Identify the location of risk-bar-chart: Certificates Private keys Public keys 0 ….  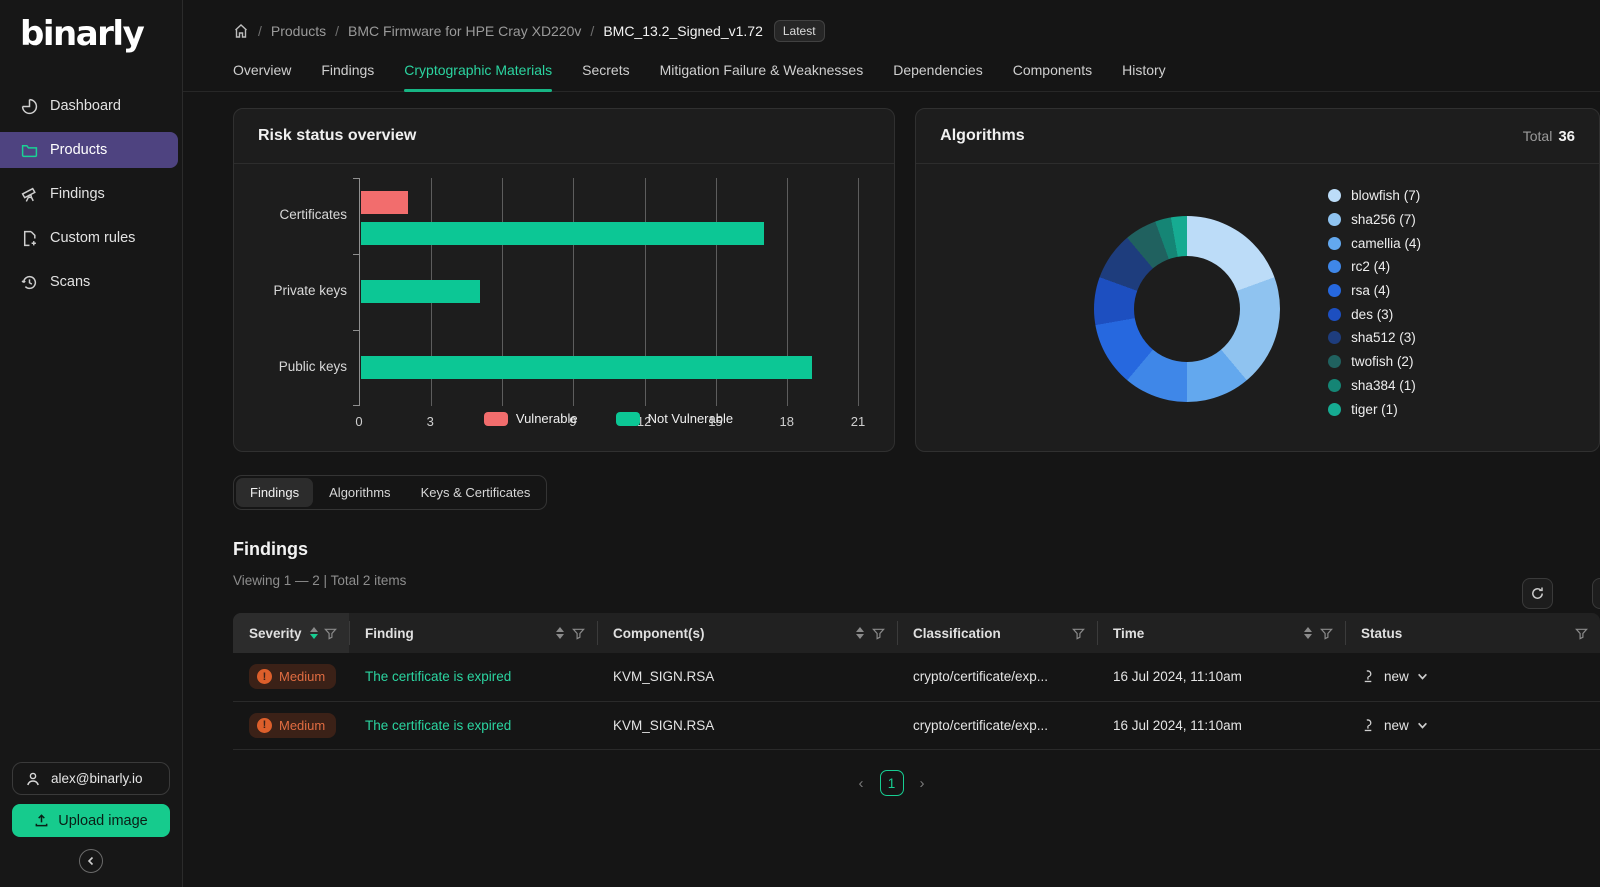
(564, 308).